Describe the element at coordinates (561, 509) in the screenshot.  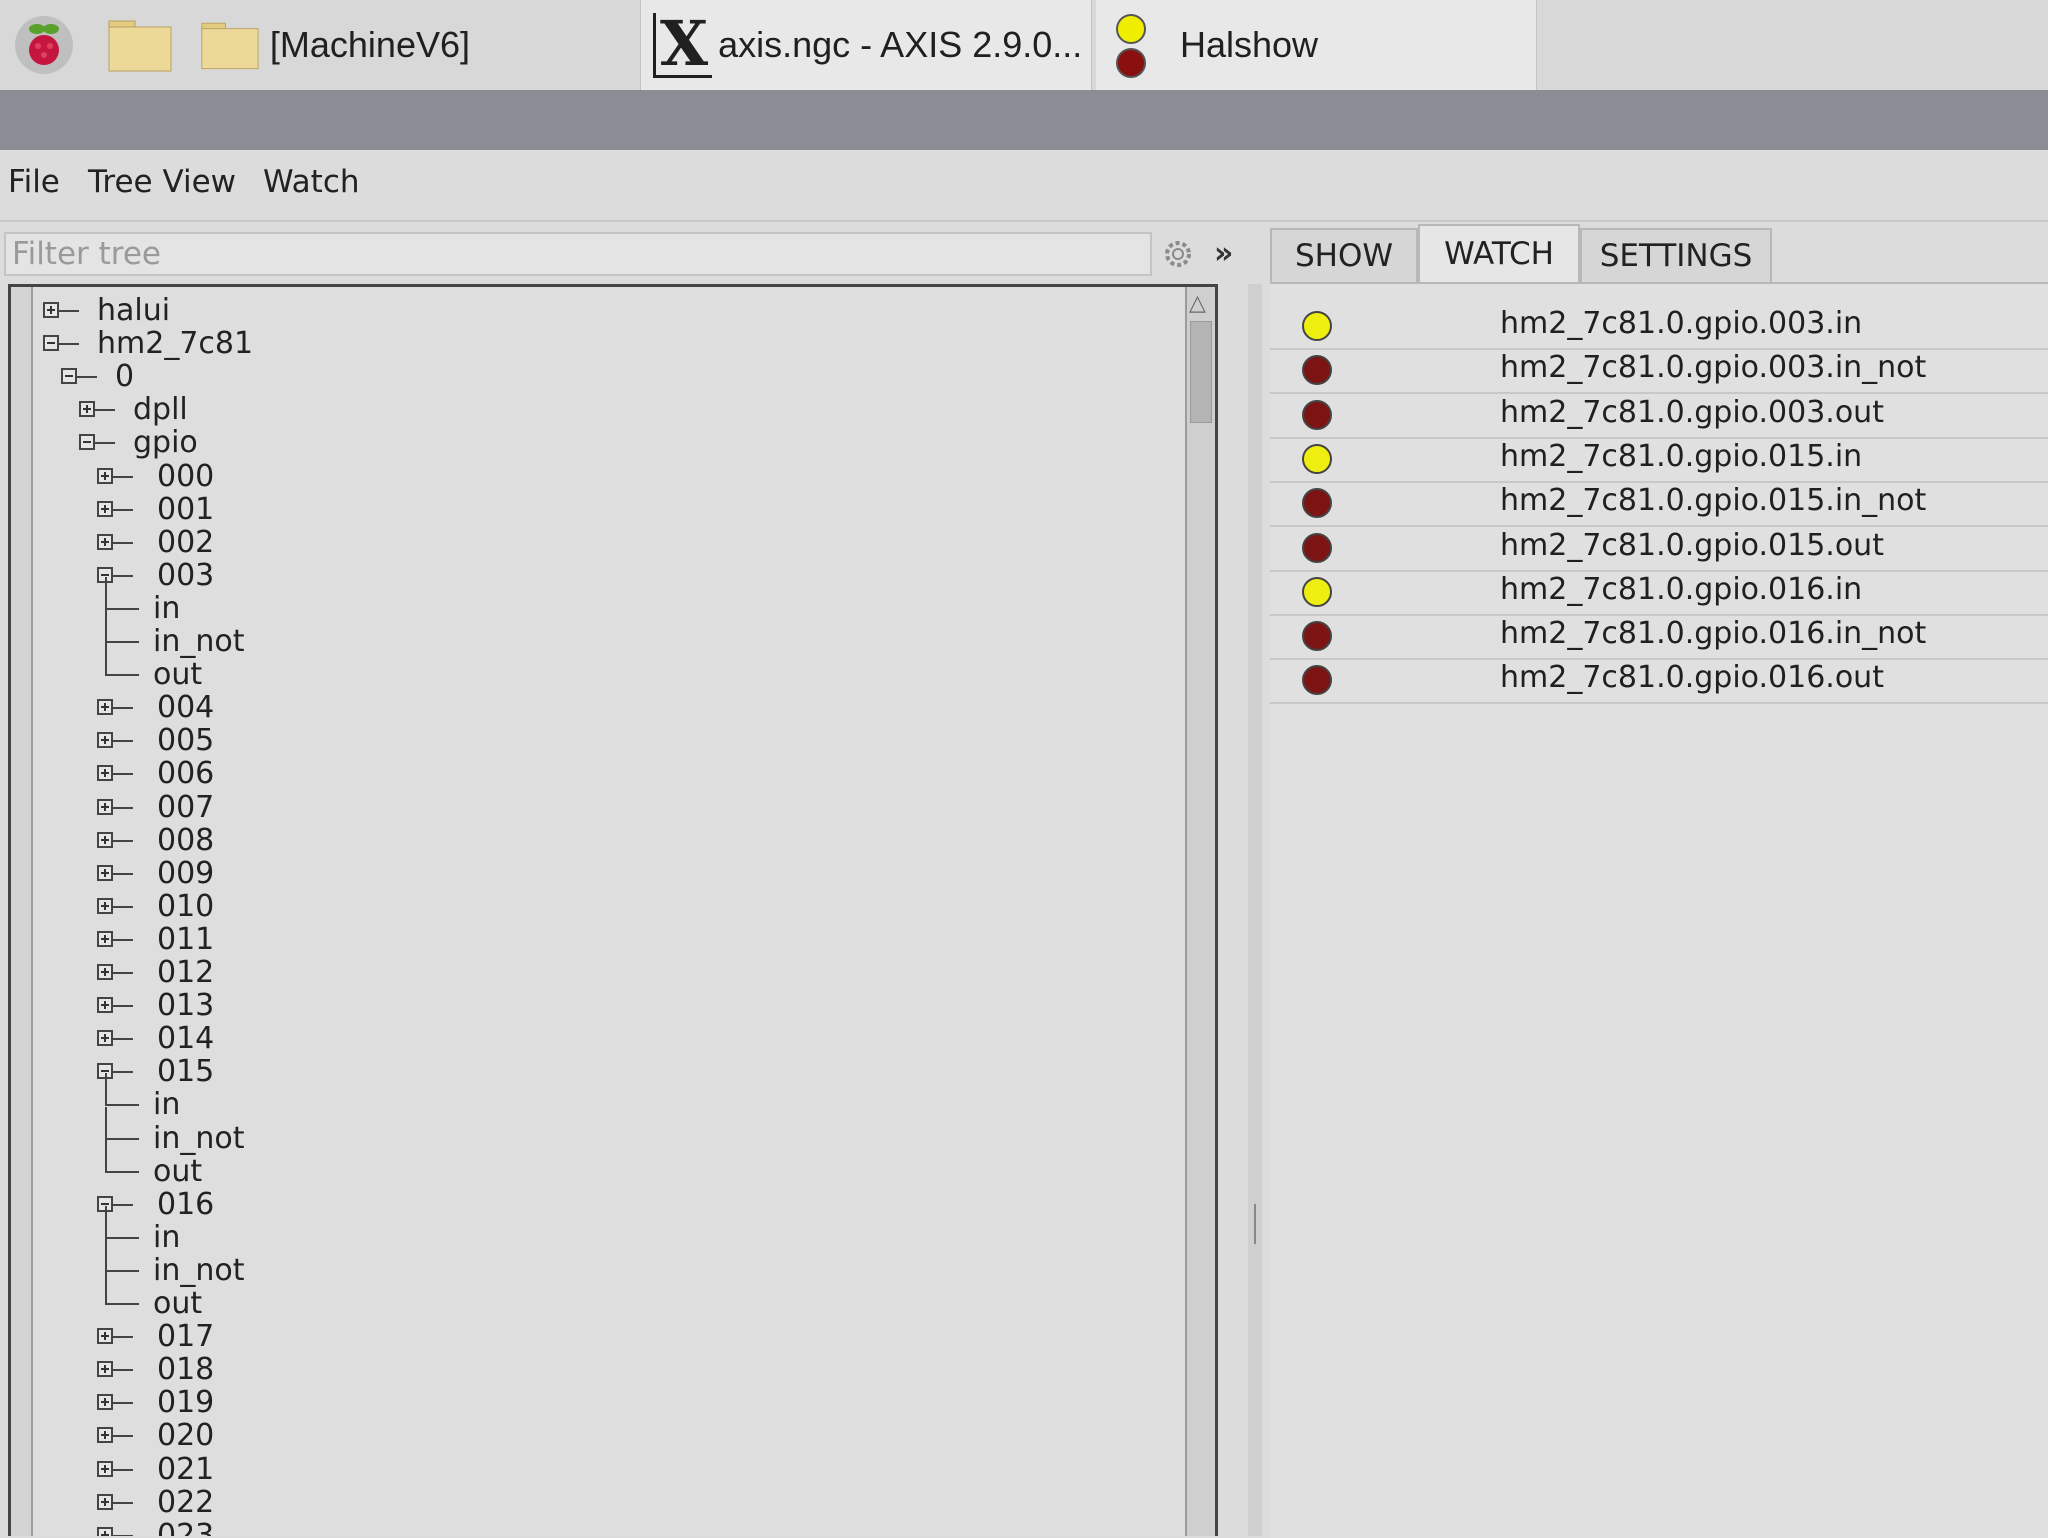
I see `tree-node: 001` at that location.